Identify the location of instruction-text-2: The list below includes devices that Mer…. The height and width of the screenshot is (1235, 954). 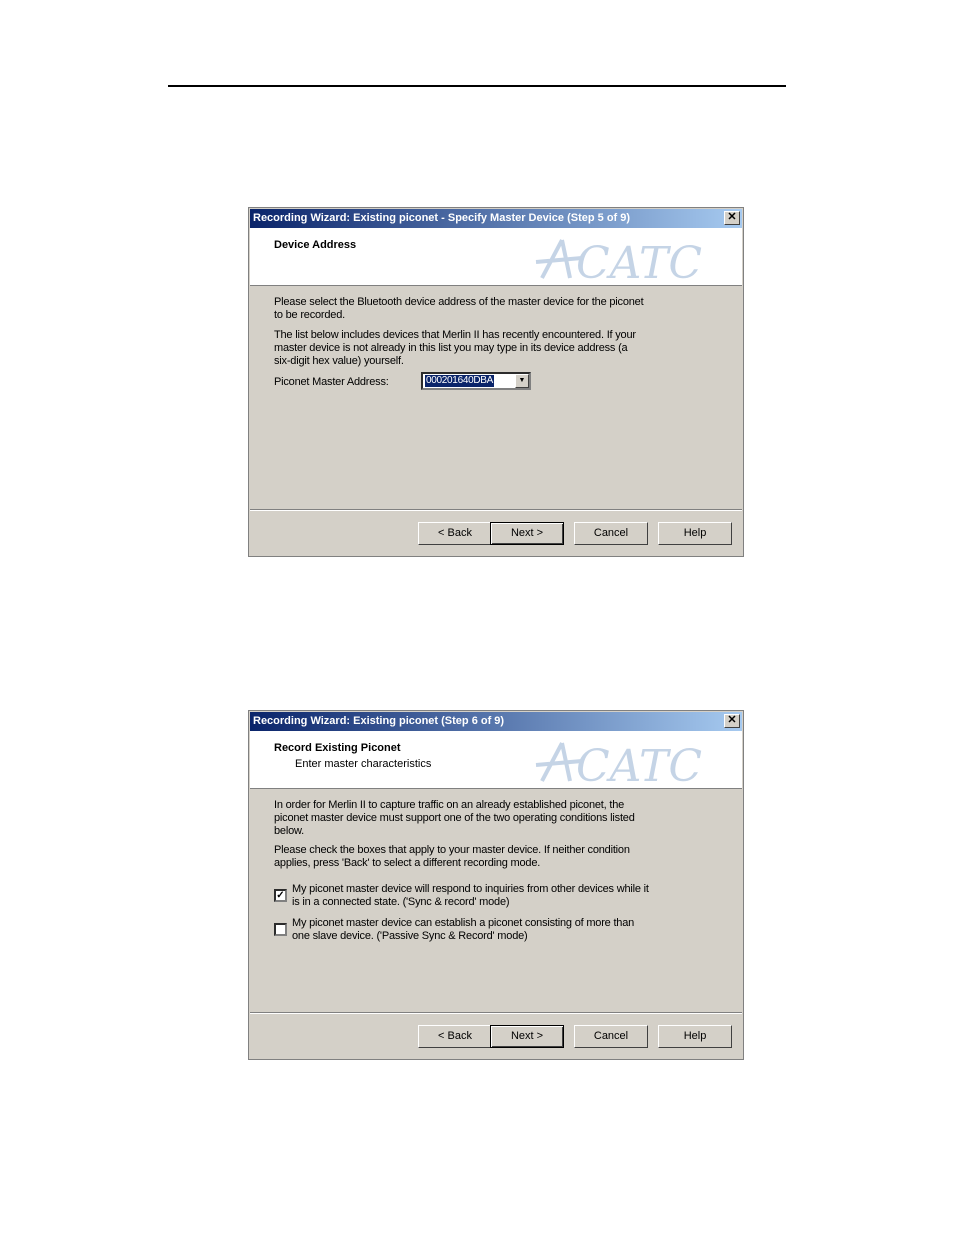
(455, 348).